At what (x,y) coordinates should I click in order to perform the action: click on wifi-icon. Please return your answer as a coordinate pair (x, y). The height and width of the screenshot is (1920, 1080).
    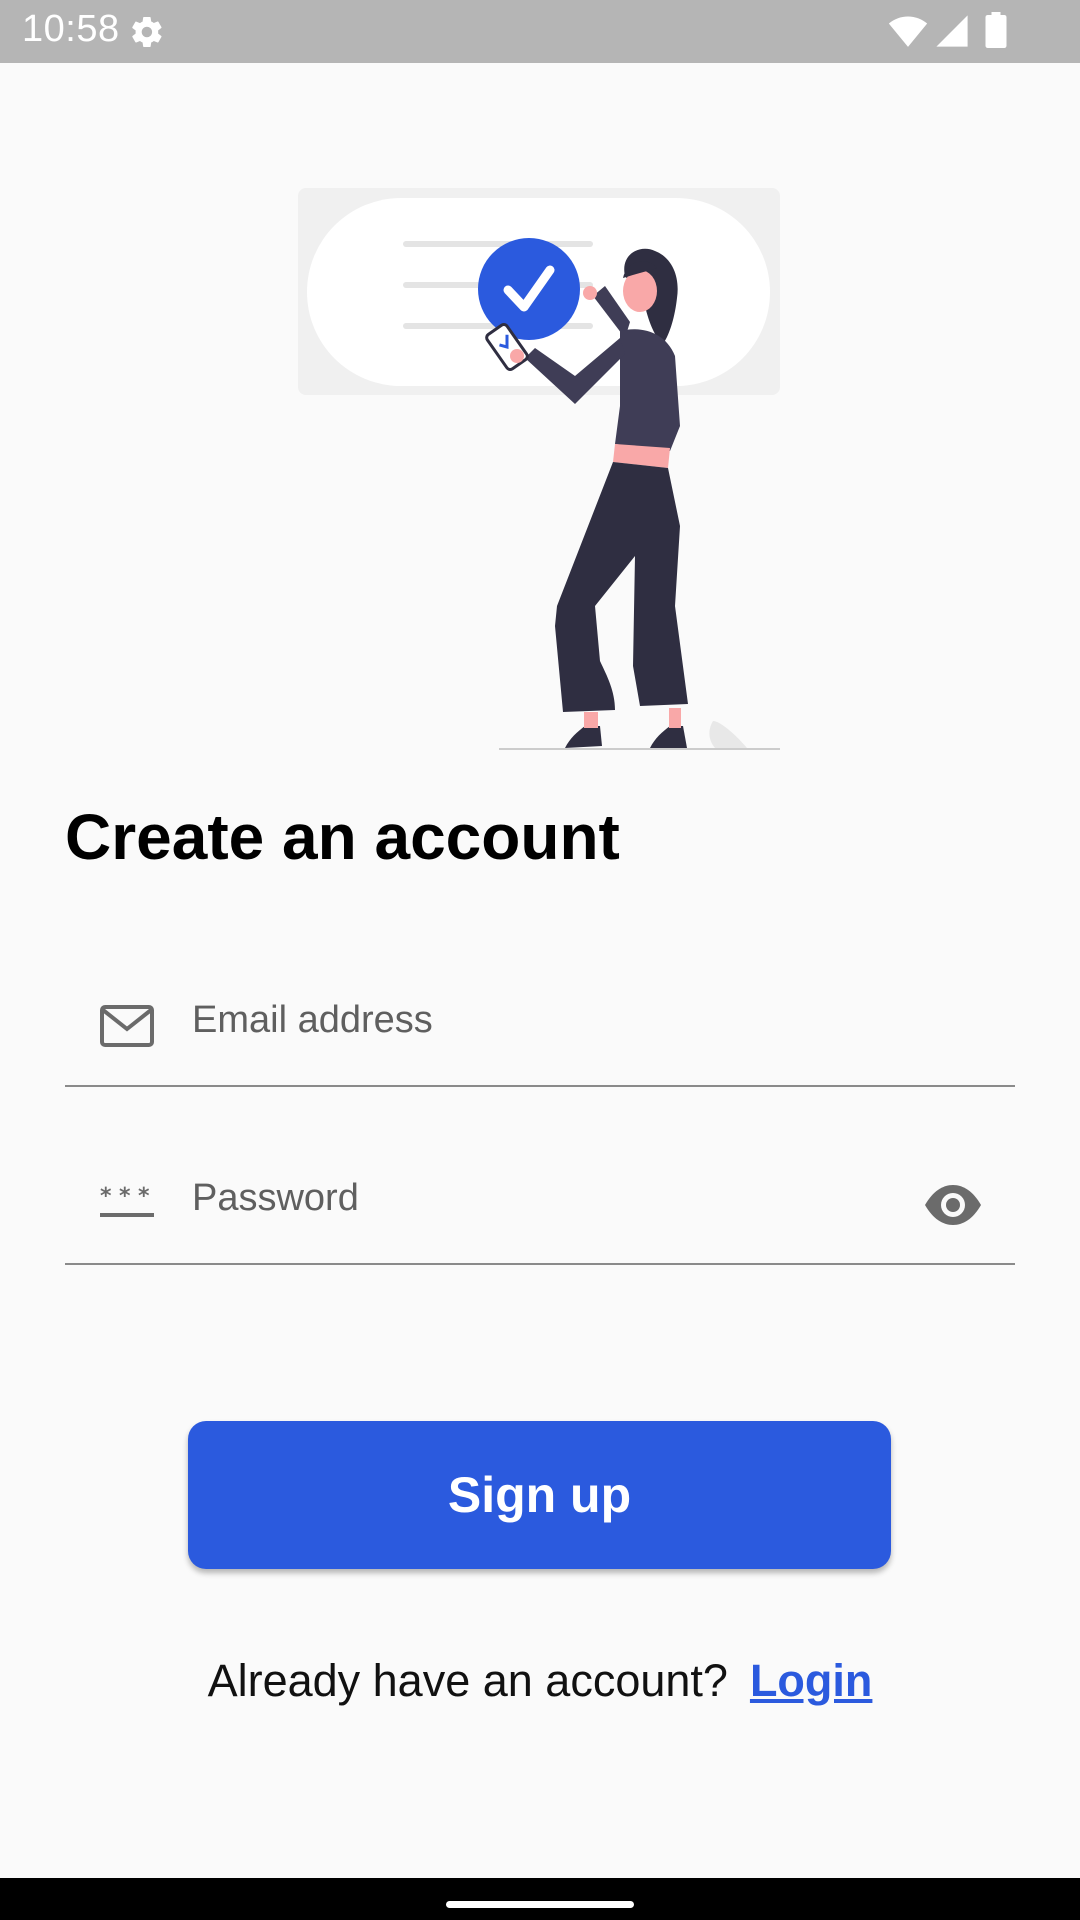
    Looking at the image, I should click on (908, 31).